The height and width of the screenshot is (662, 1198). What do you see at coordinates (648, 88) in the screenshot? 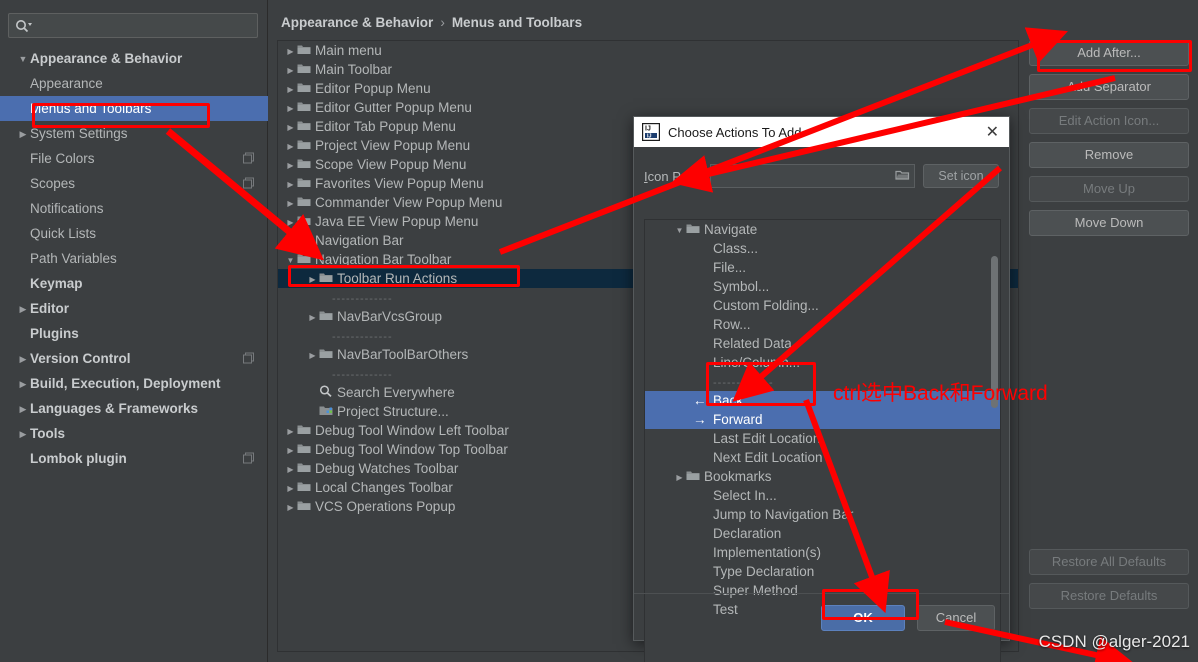
I see `tree-row: ▶ Editor Popup Menu` at bounding box center [648, 88].